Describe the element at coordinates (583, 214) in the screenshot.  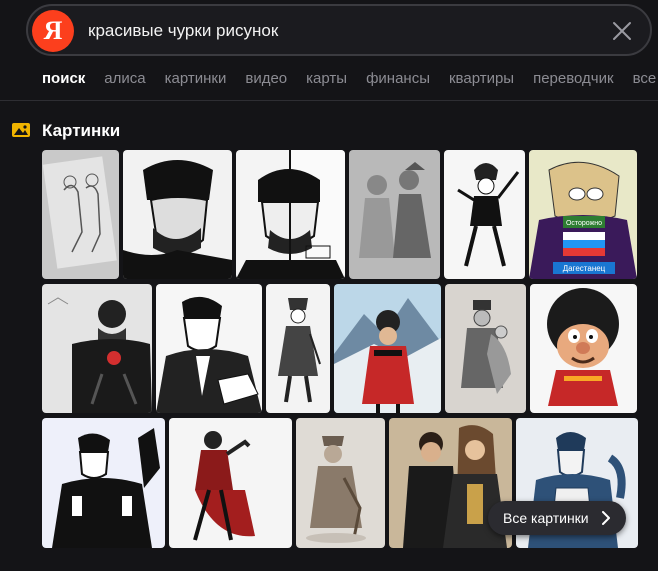
I see `image-thumbnail: Осторожно Дагестанец` at that location.